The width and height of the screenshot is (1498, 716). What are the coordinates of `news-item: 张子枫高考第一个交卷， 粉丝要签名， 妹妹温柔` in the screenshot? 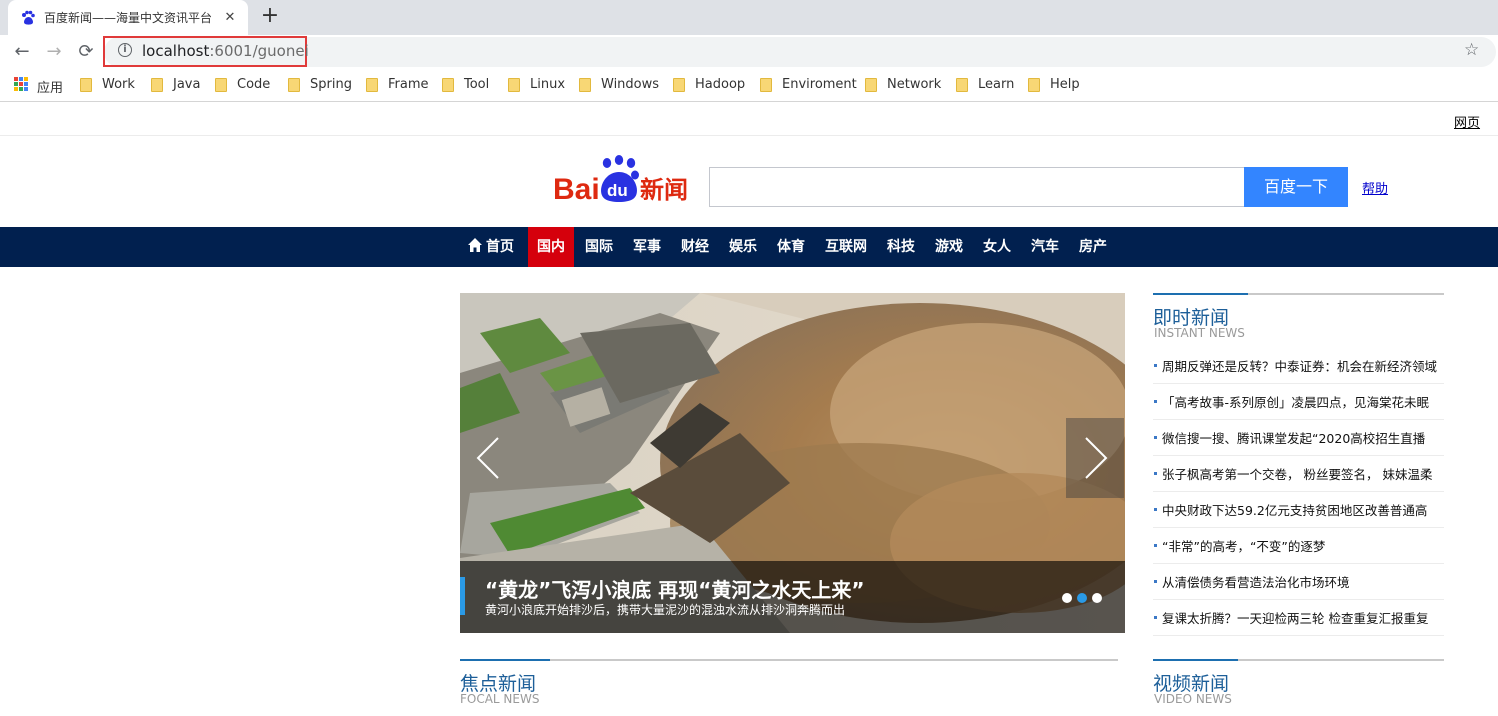 It's located at (1298, 474).